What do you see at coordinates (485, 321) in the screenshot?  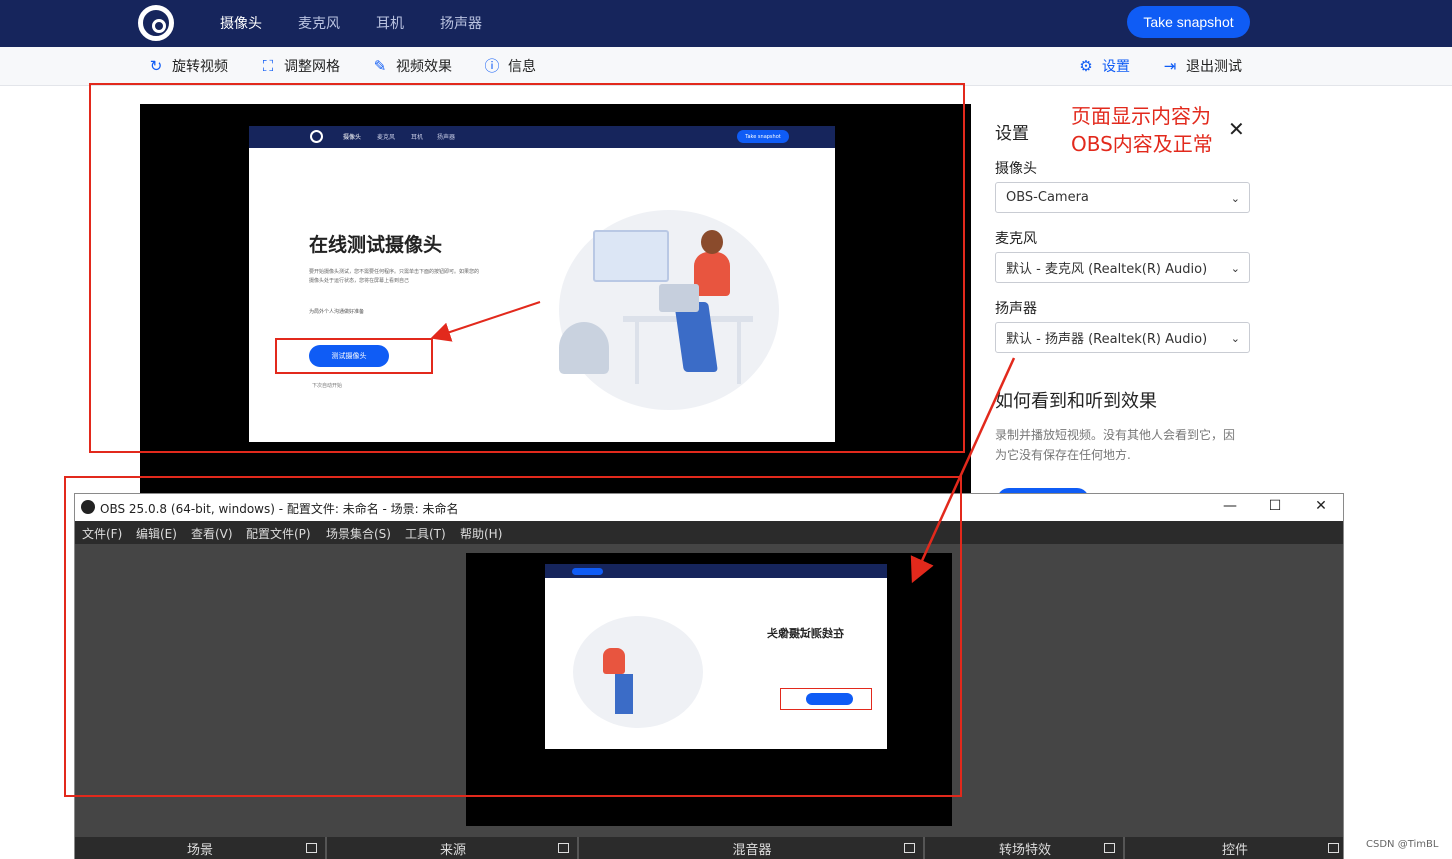 I see `annotation-arrow-inner` at bounding box center [485, 321].